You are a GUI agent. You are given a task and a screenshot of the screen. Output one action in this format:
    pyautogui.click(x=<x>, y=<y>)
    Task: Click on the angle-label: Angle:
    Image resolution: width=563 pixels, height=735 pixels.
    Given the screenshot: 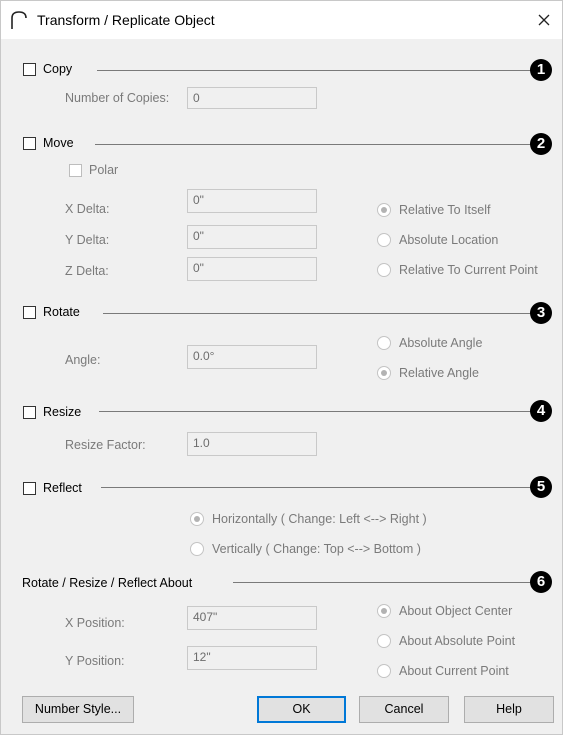 What is the action you would take?
    pyautogui.click(x=83, y=360)
    